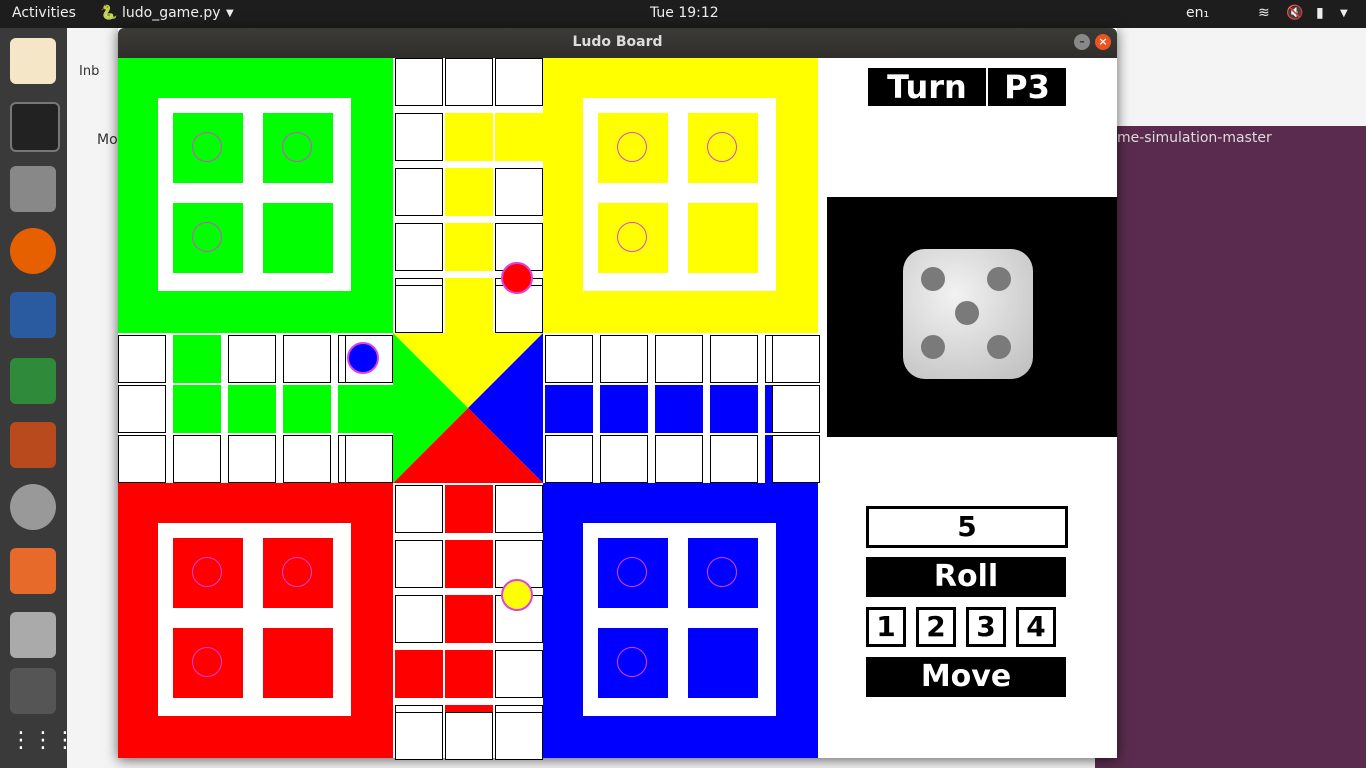 This screenshot has height=768, width=1366. Describe the element at coordinates (936, 627) in the screenshot. I see `token-2-button: 2` at that location.